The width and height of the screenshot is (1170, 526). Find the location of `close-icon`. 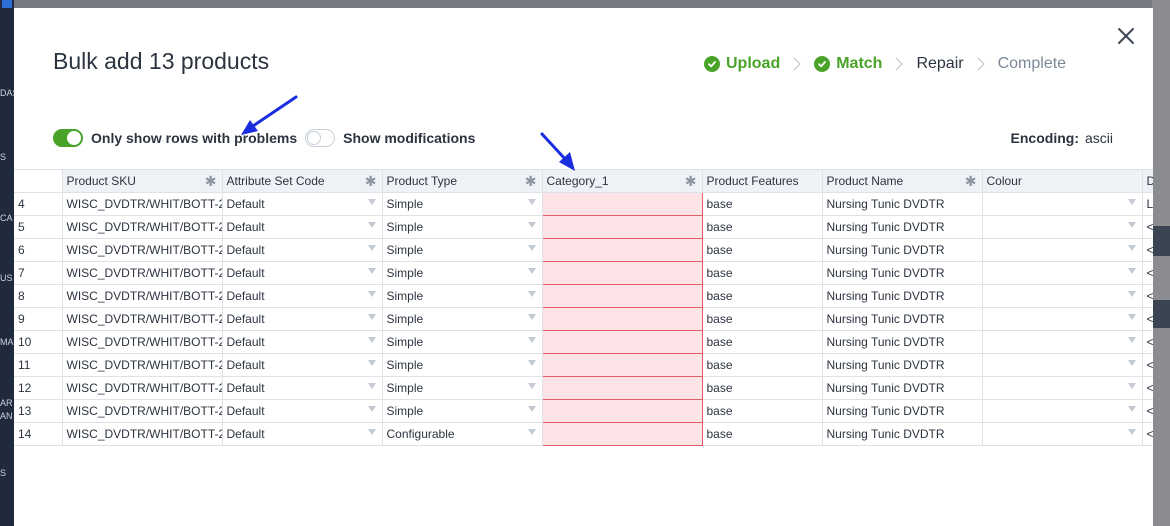

close-icon is located at coordinates (1126, 36).